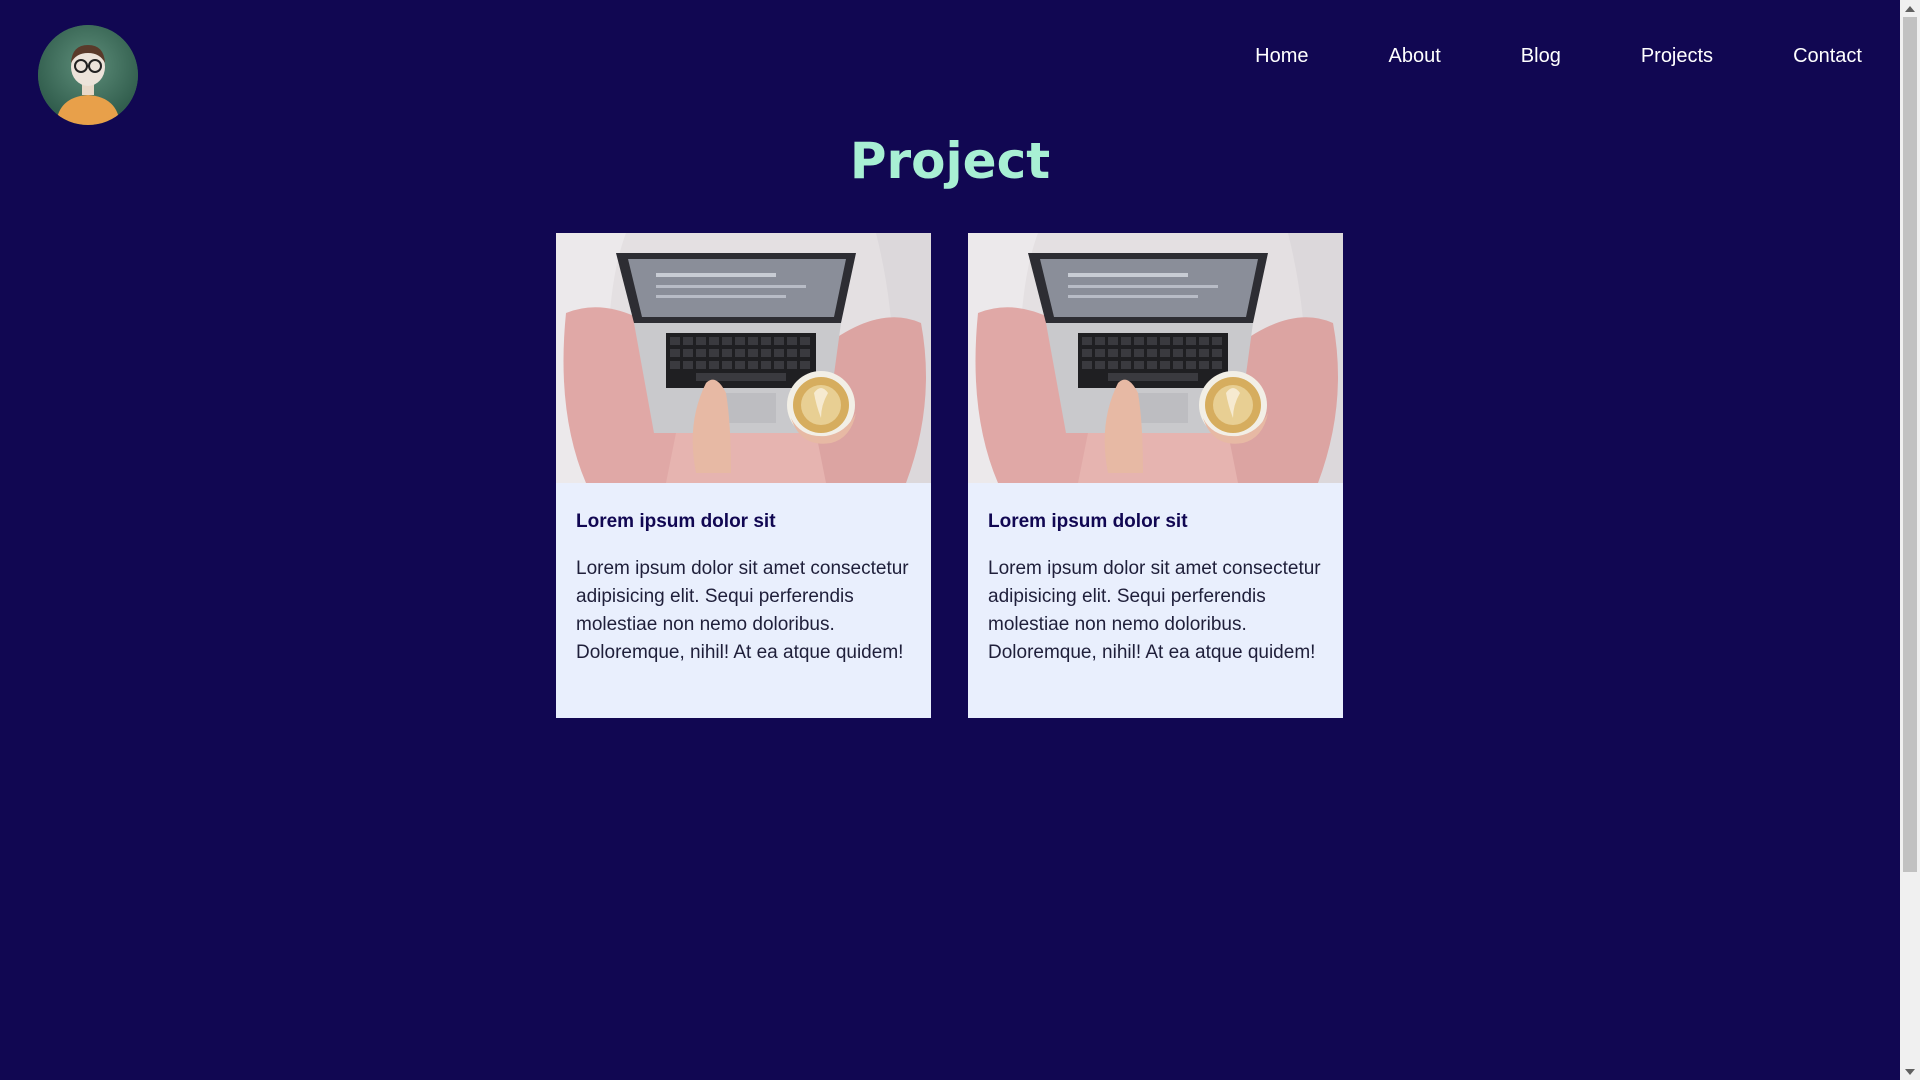 This screenshot has height=1080, width=1920. I want to click on scroll-thumb, so click(1910, 444).